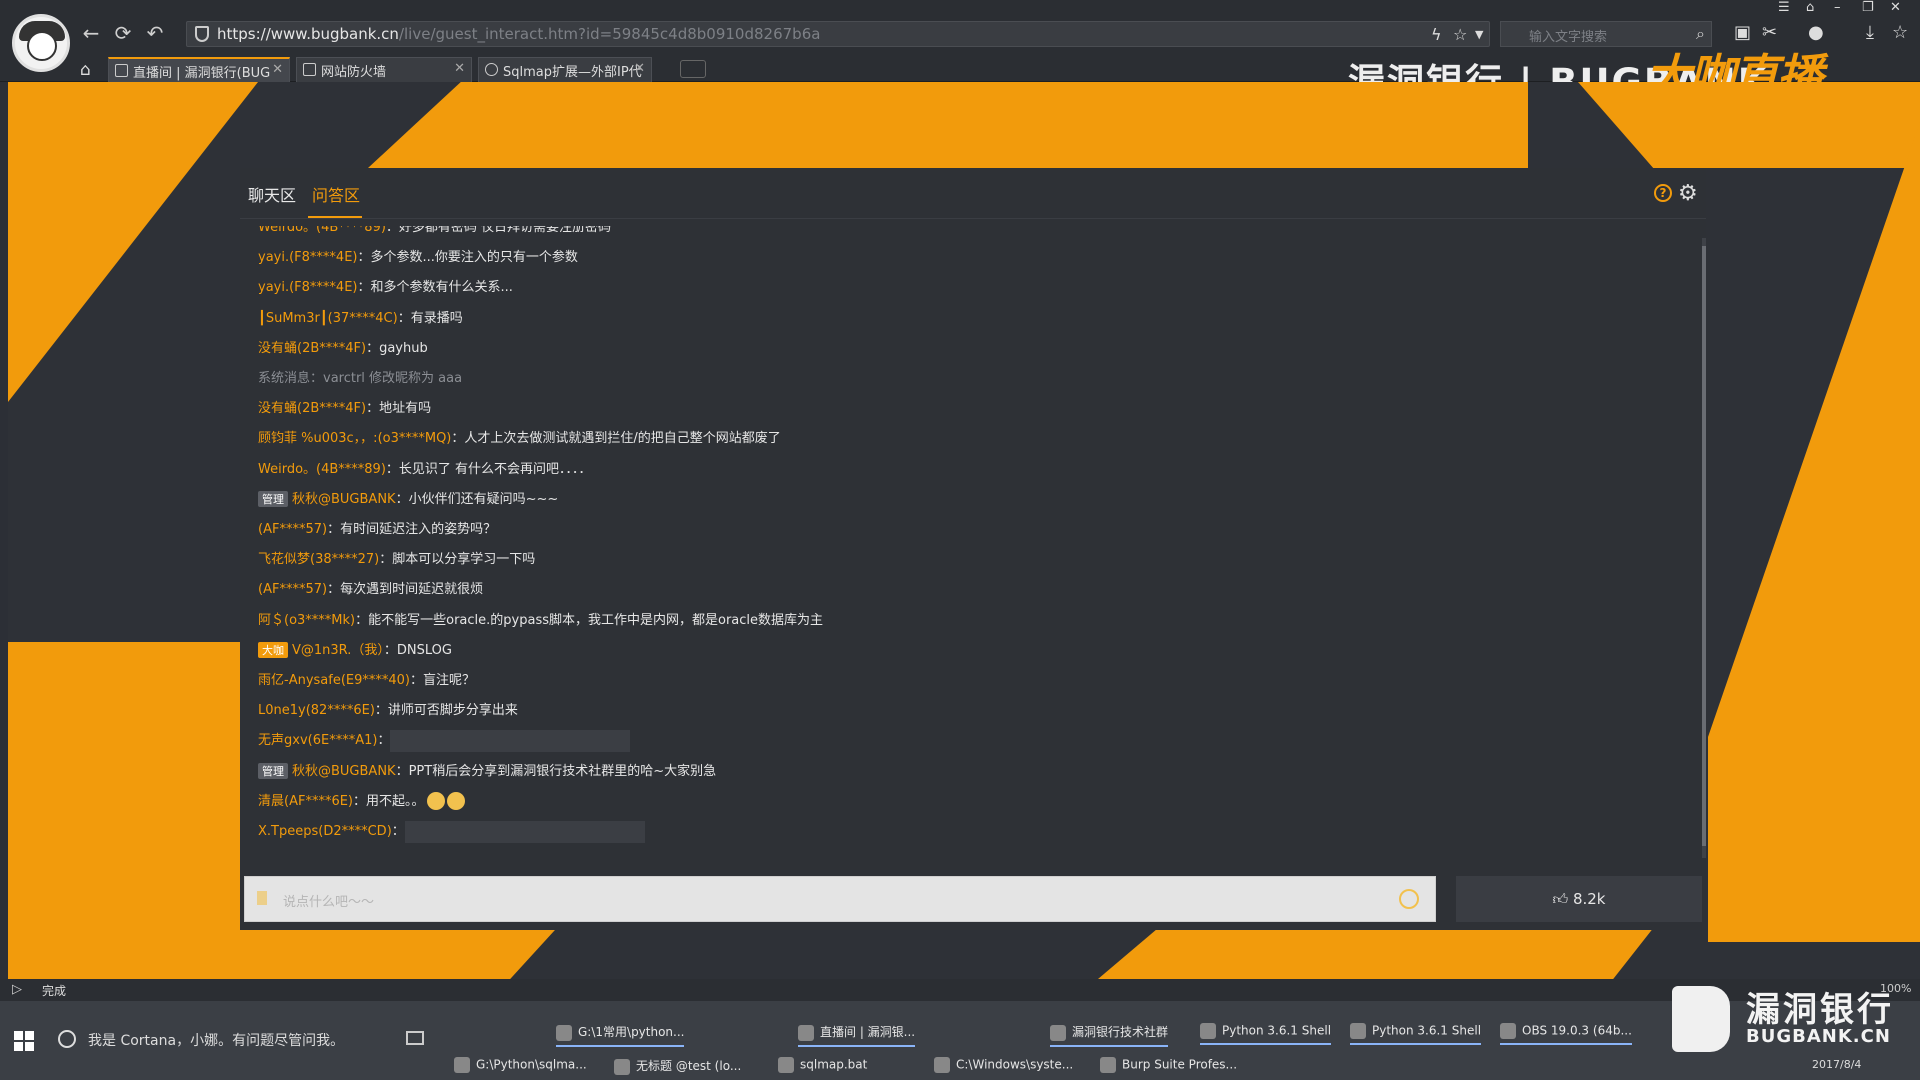  I want to click on chat-message: 大咖 V@1n3R.（我）：DNSLOG, so click(355, 648).